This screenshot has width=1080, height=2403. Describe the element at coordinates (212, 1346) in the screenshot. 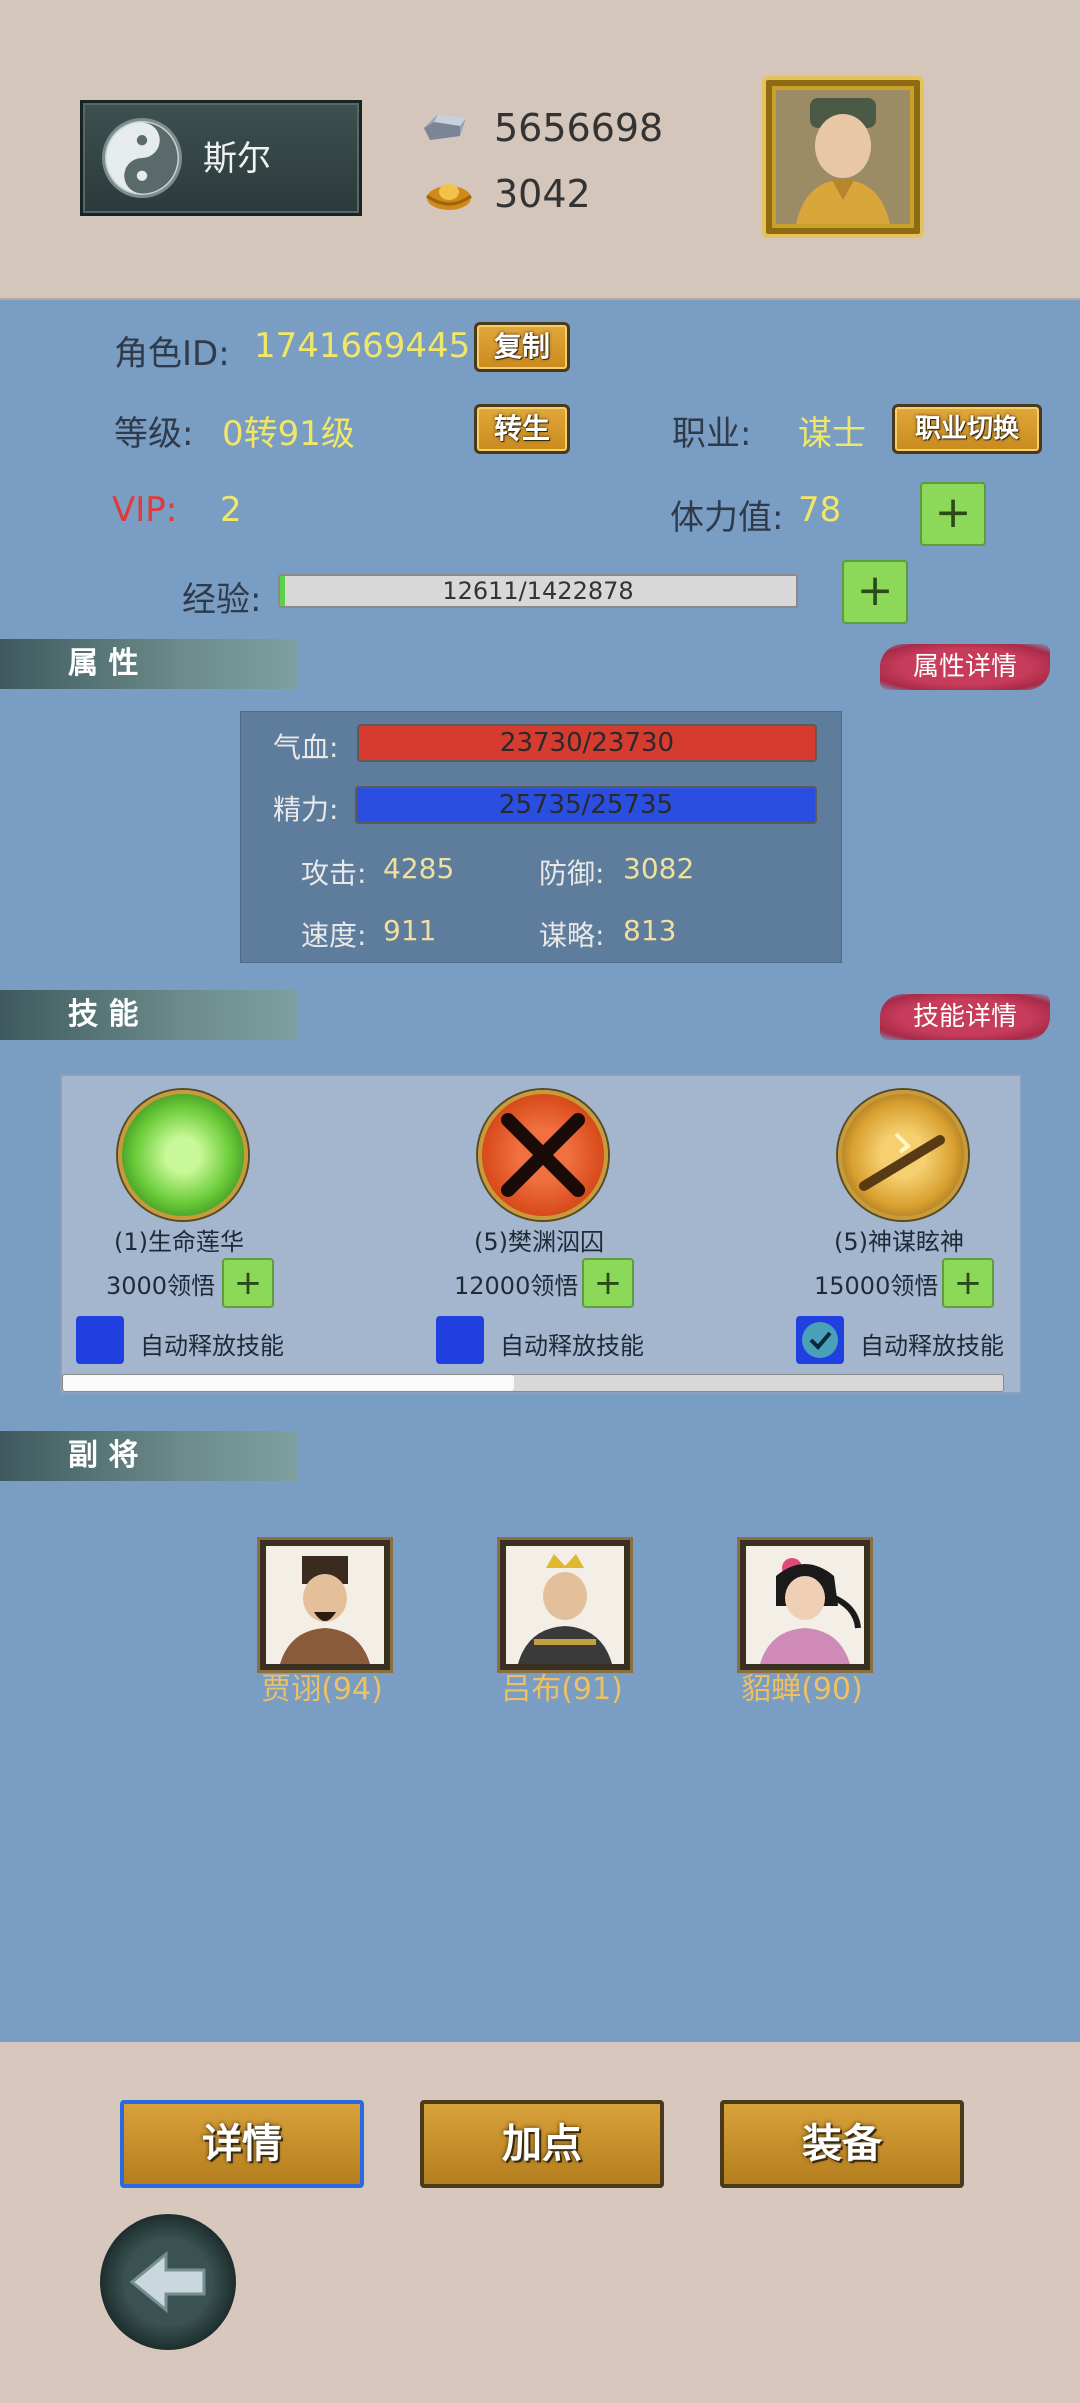

I see `skill-1-auto-label: 自动释放技能` at that location.